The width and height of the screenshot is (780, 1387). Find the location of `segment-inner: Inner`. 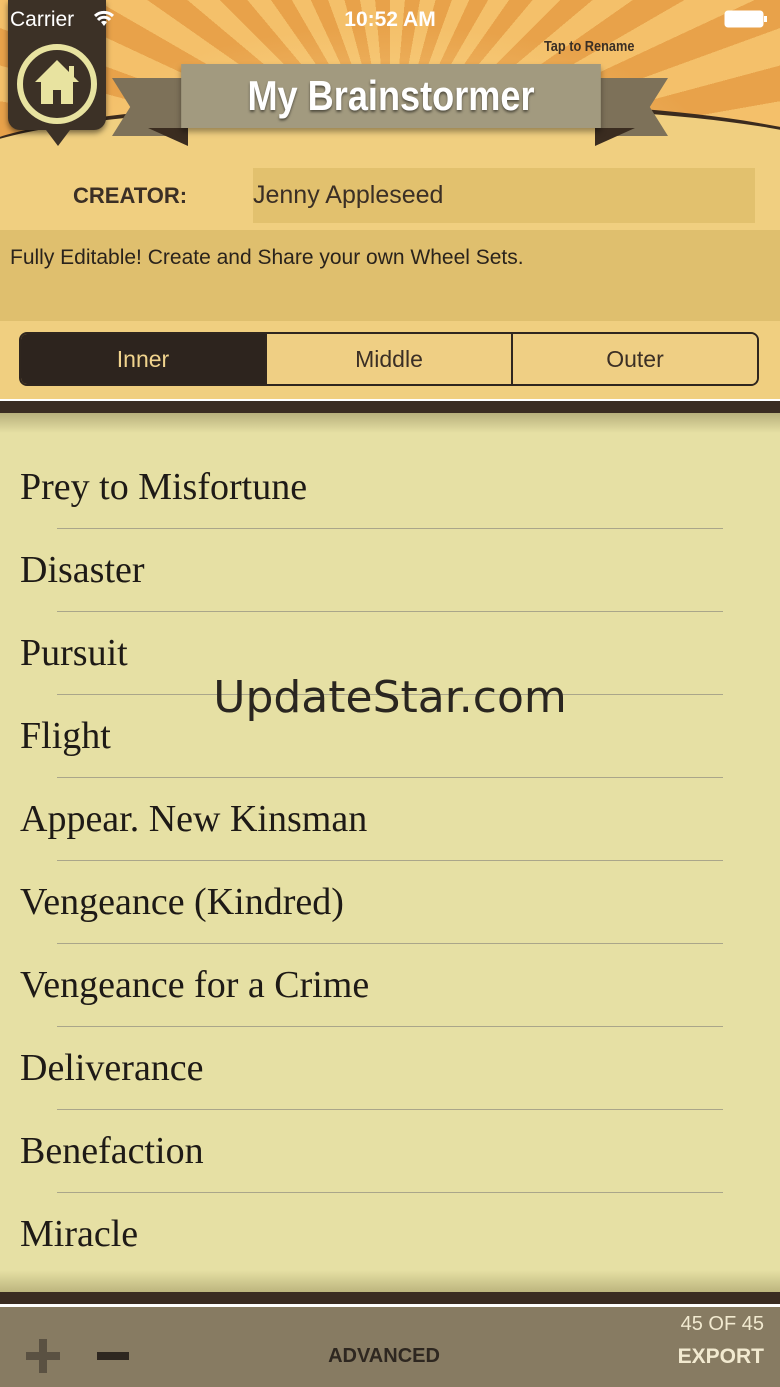

segment-inner: Inner is located at coordinates (143, 359).